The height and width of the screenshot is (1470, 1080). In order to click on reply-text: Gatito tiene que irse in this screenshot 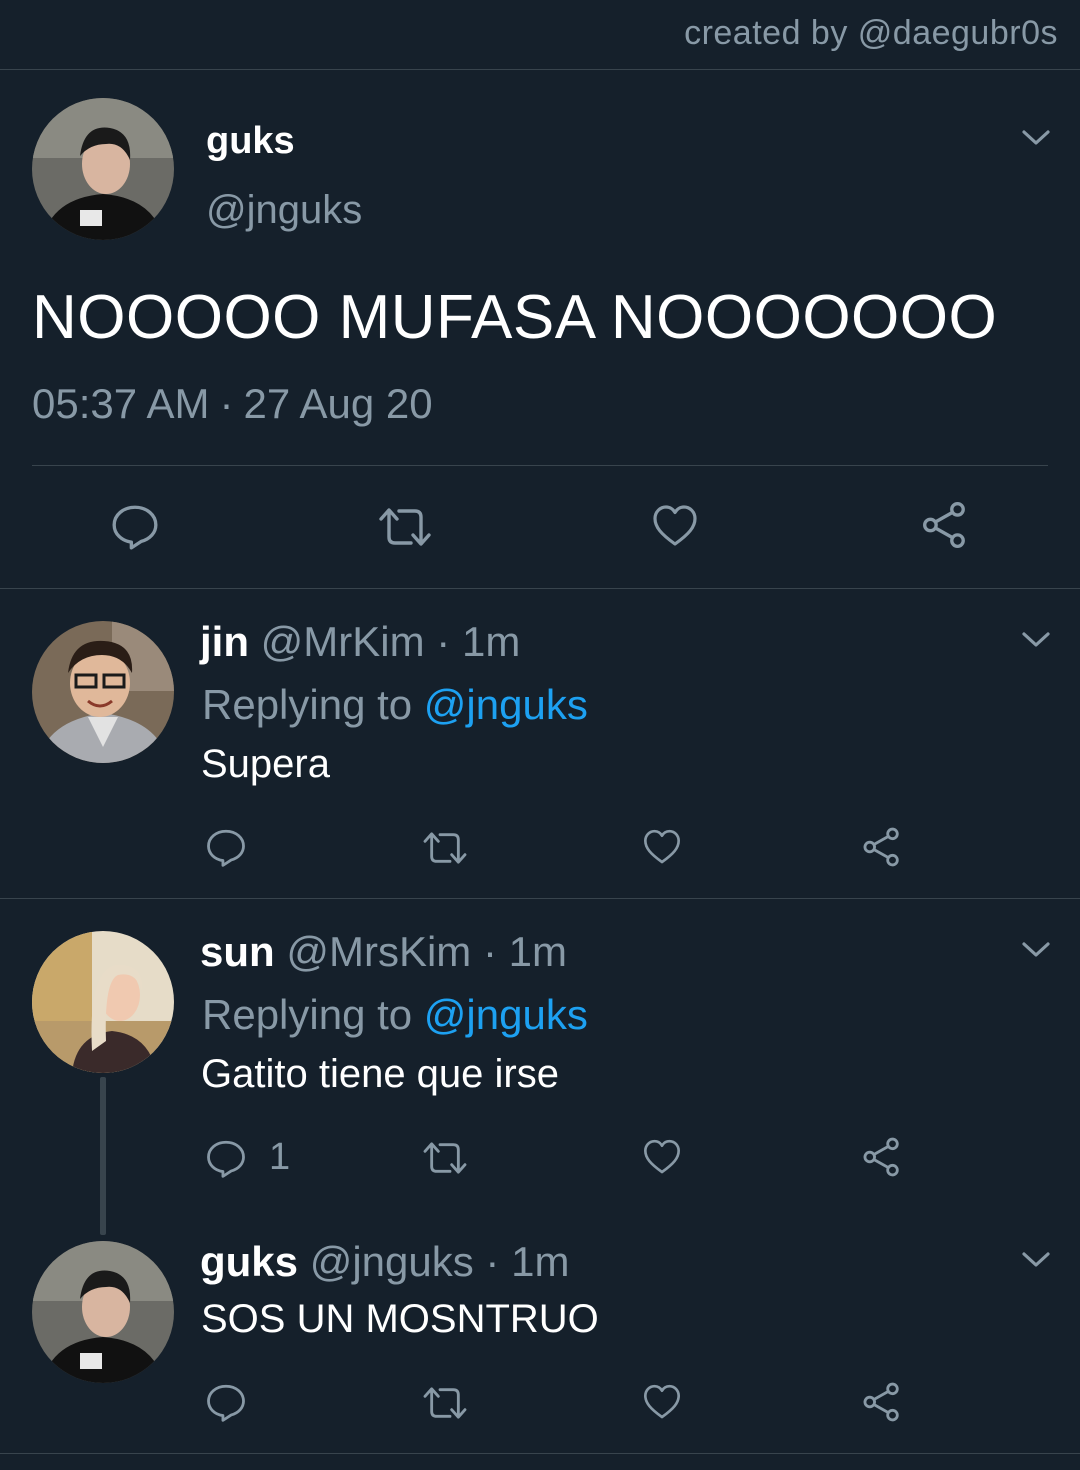, I will do `click(380, 1074)`.